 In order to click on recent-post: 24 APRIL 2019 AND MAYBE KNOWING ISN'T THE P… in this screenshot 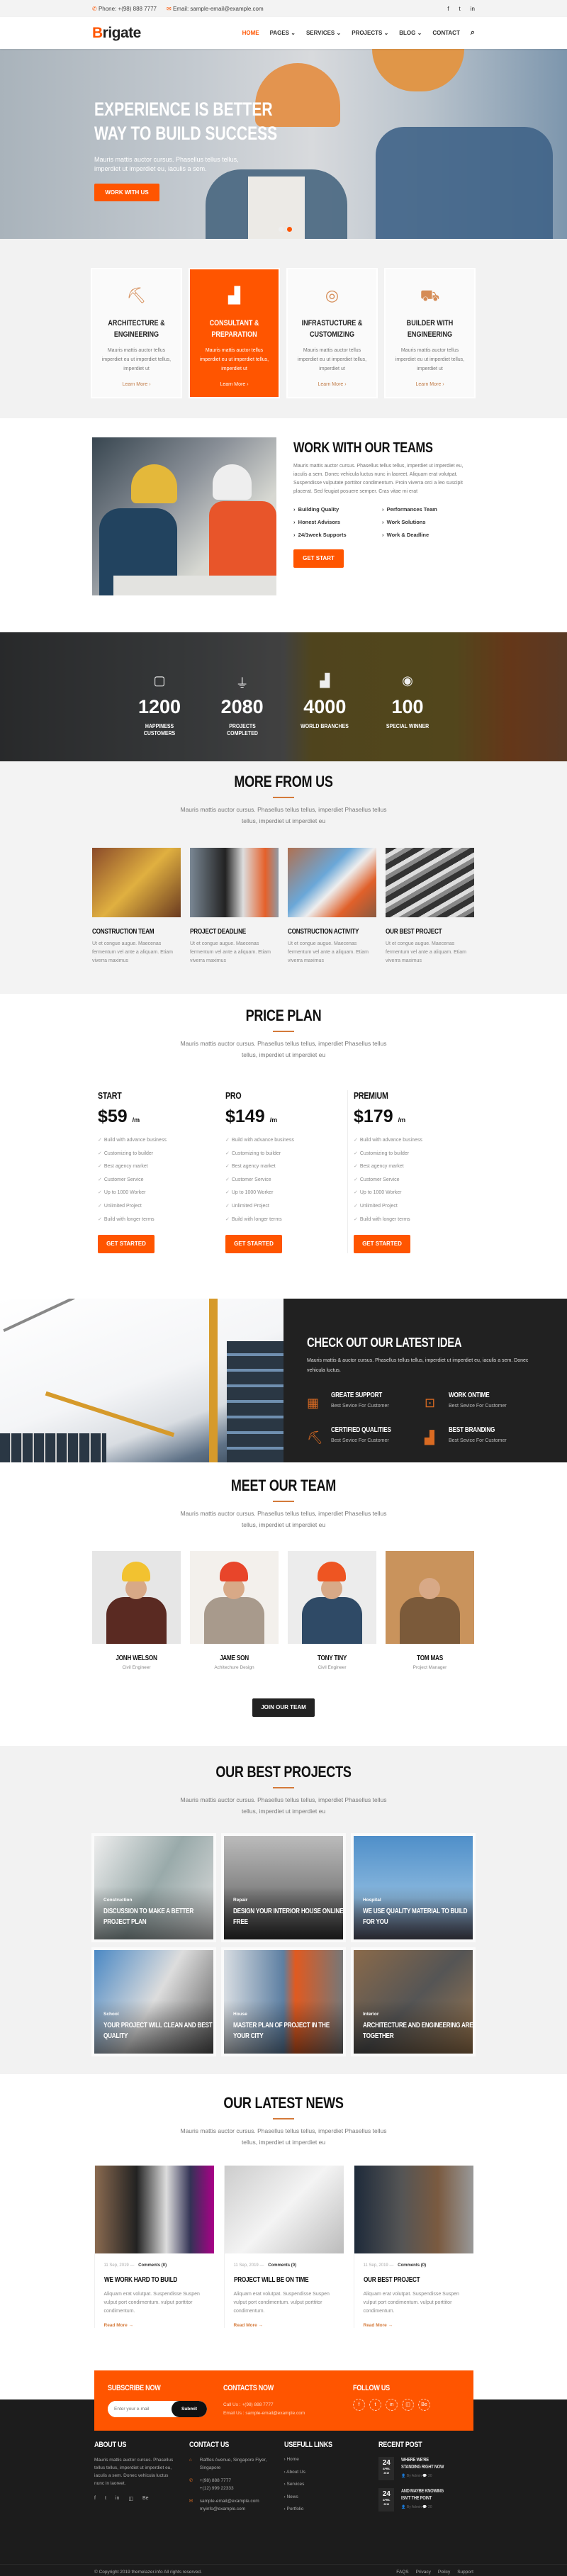, I will do `click(425, 2499)`.